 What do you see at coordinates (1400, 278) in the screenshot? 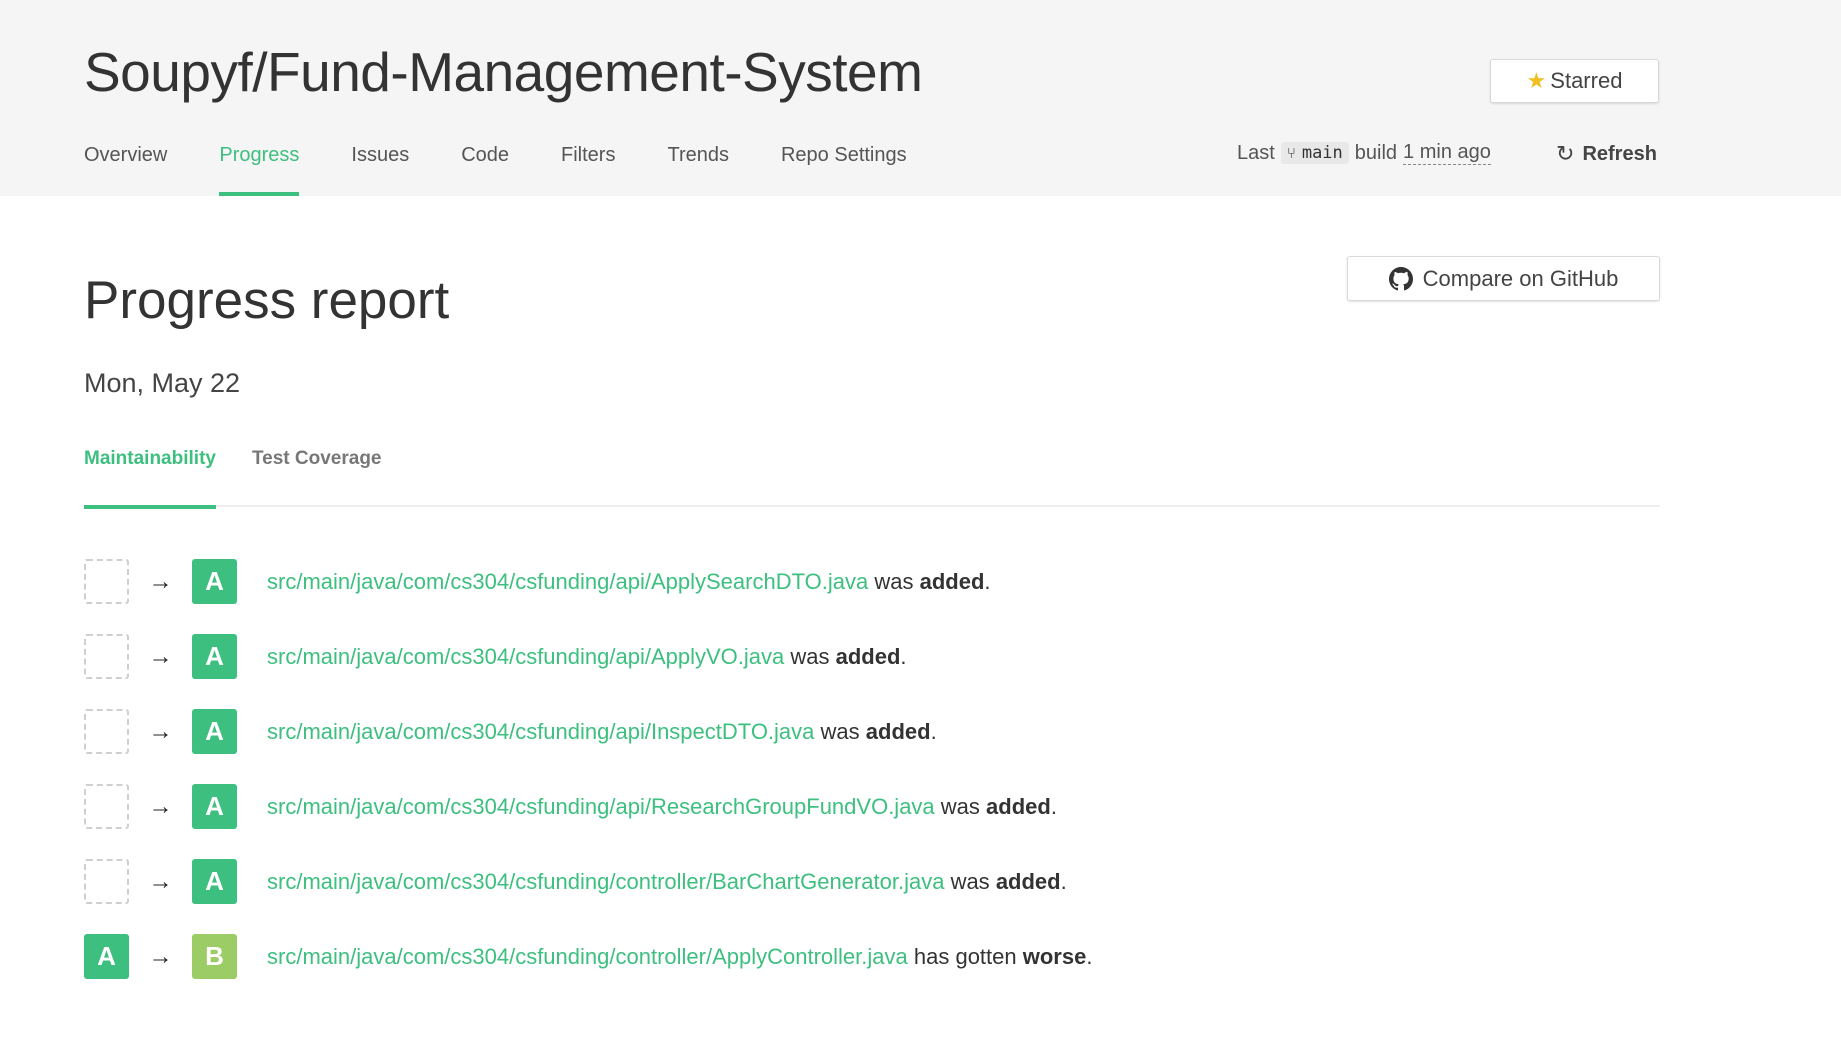
I see `github-icon` at bounding box center [1400, 278].